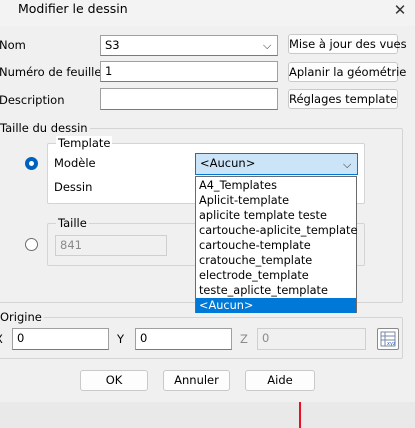 Image resolution: width=415 pixels, height=428 pixels. What do you see at coordinates (111, 245) in the screenshot?
I see `taille-input: 841` at bounding box center [111, 245].